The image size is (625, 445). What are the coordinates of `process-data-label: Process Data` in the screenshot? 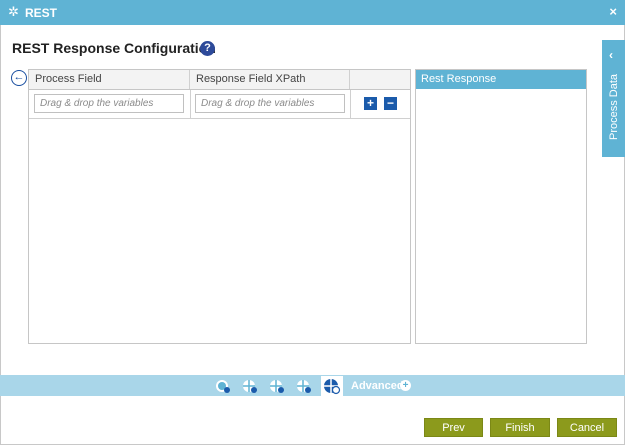 It's located at (614, 106).